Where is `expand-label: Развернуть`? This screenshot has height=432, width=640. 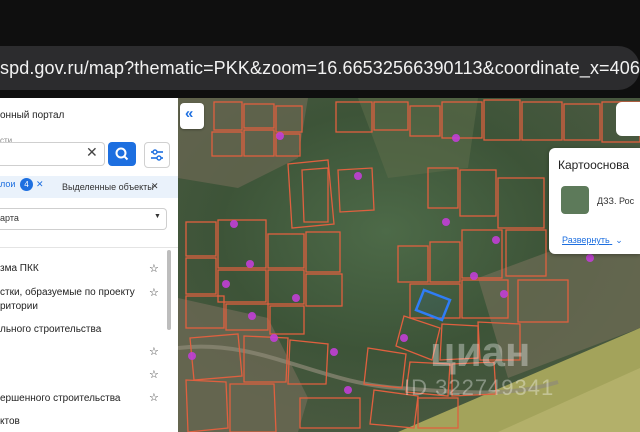
expand-label: Развернуть is located at coordinates (586, 240).